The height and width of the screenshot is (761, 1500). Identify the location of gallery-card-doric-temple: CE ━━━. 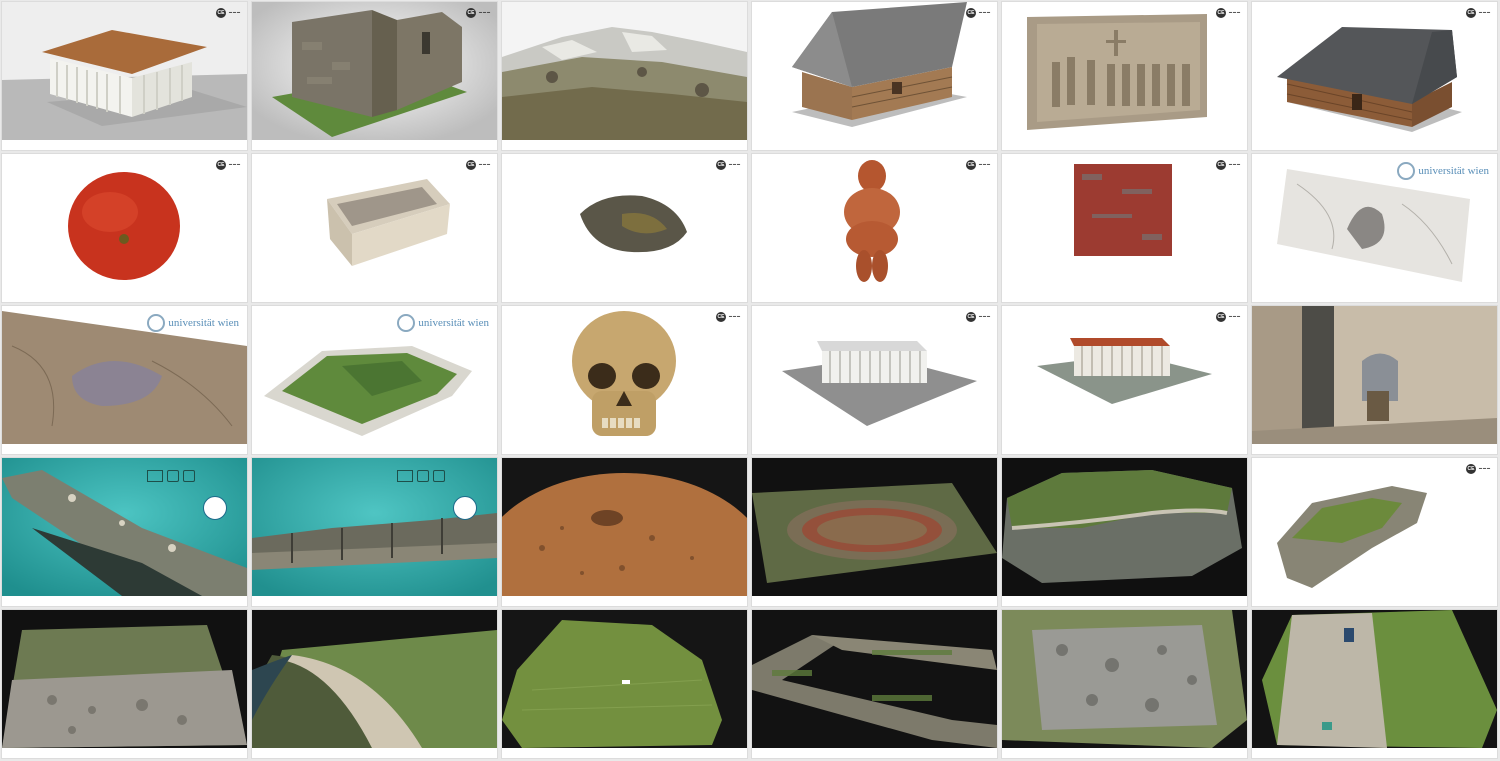
(124, 76).